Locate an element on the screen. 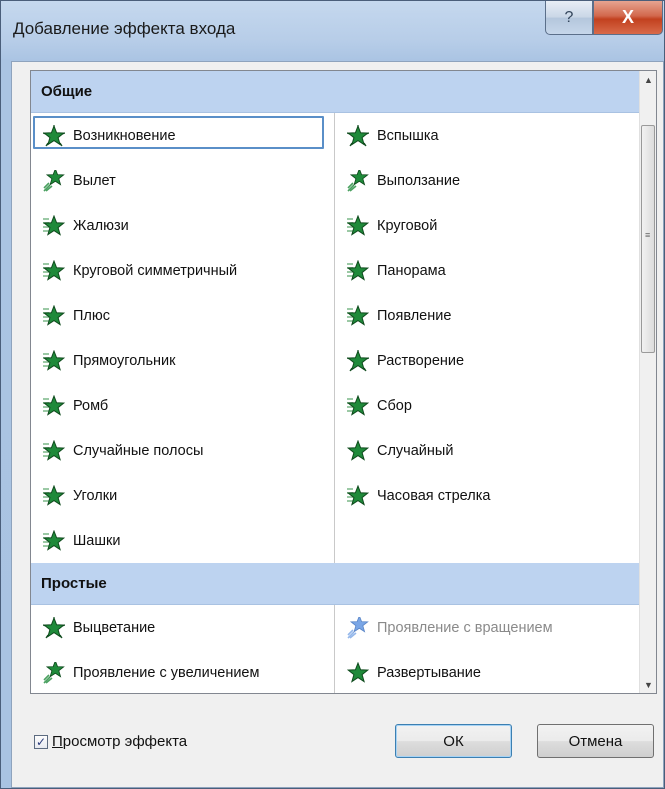 The width and height of the screenshot is (665, 789). effect-item-label: Плюс is located at coordinates (92, 315).